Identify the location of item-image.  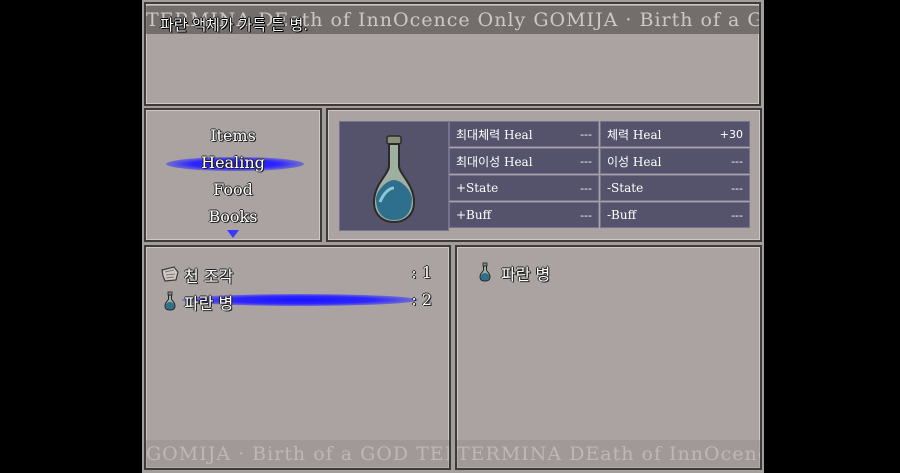
(394, 176).